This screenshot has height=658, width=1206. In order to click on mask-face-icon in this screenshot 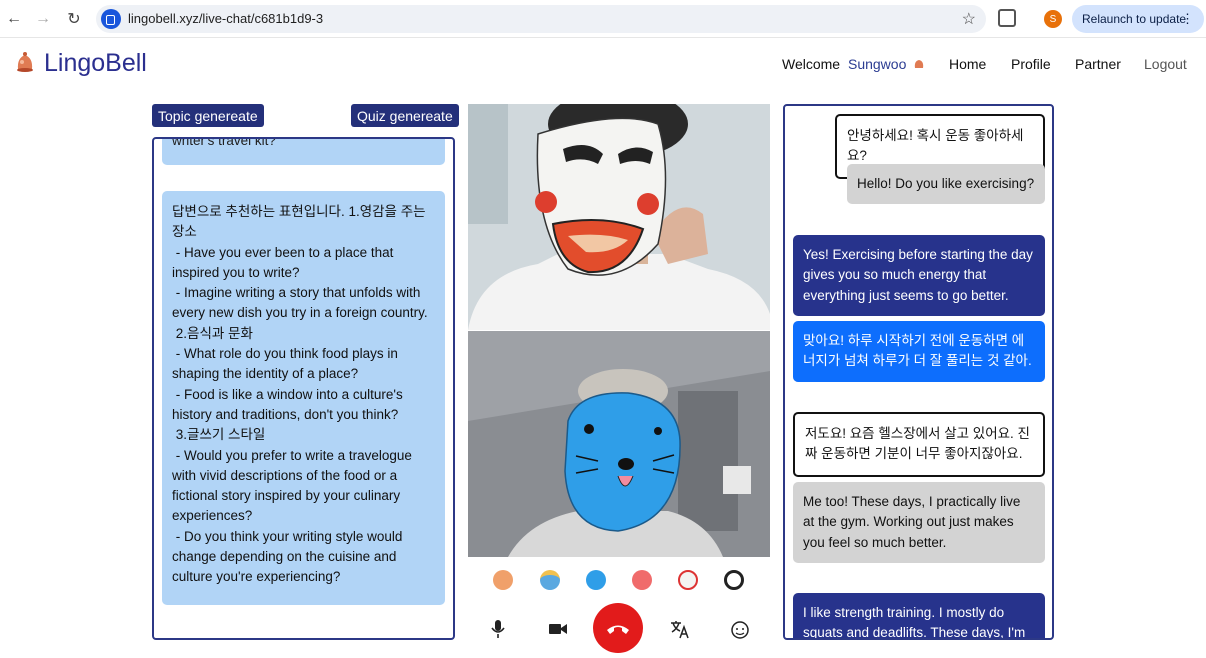, I will do `click(688, 580)`.